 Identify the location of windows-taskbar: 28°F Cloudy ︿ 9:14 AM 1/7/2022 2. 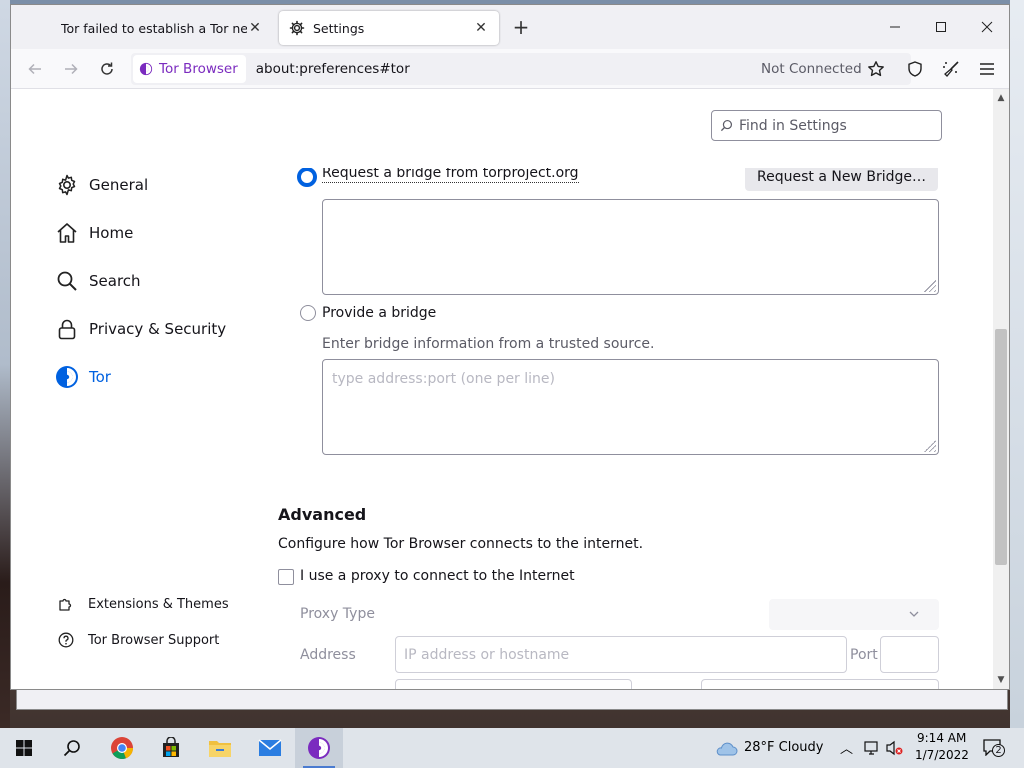
(512, 748).